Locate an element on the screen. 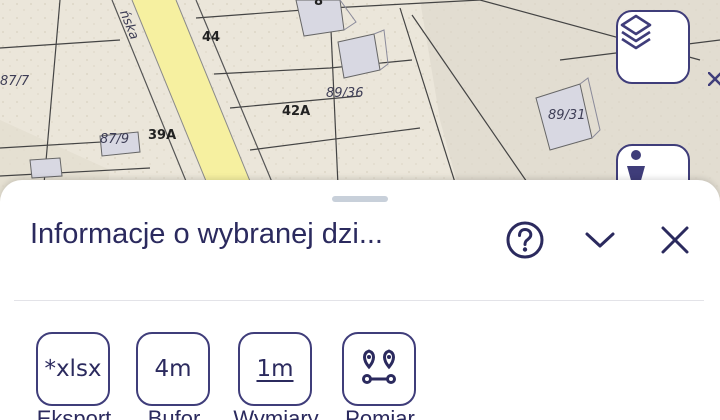  dimensions-button: 1m is located at coordinates (275, 369).